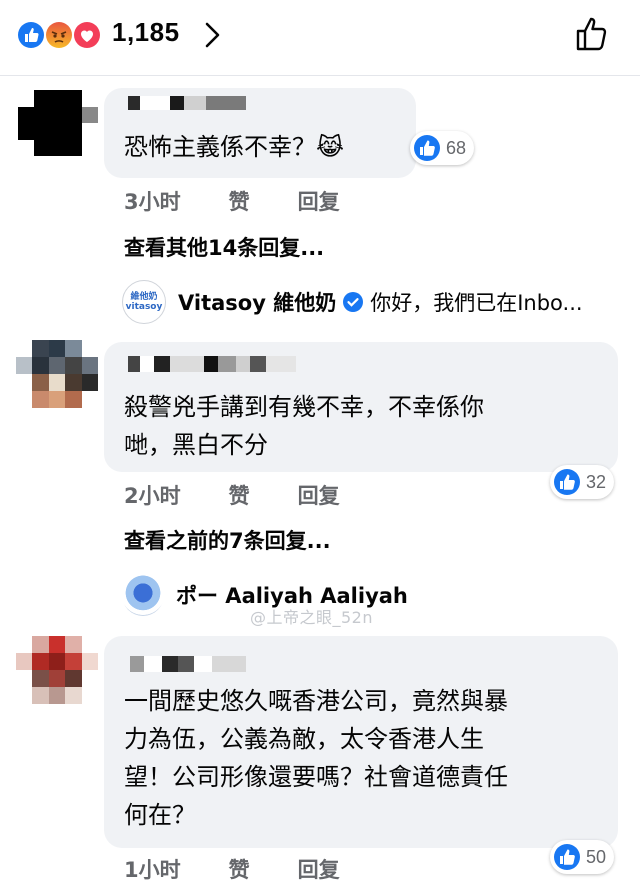  Describe the element at coordinates (152, 870) in the screenshot. I see `comment-time: 1小时` at that location.